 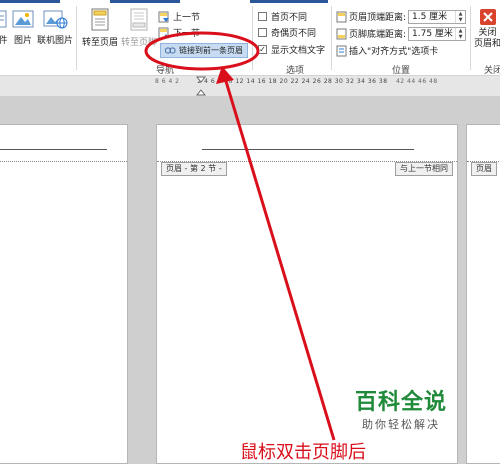 I want to click on footer-from-bottom-value: 1.75 厘米, so click(x=432, y=34).